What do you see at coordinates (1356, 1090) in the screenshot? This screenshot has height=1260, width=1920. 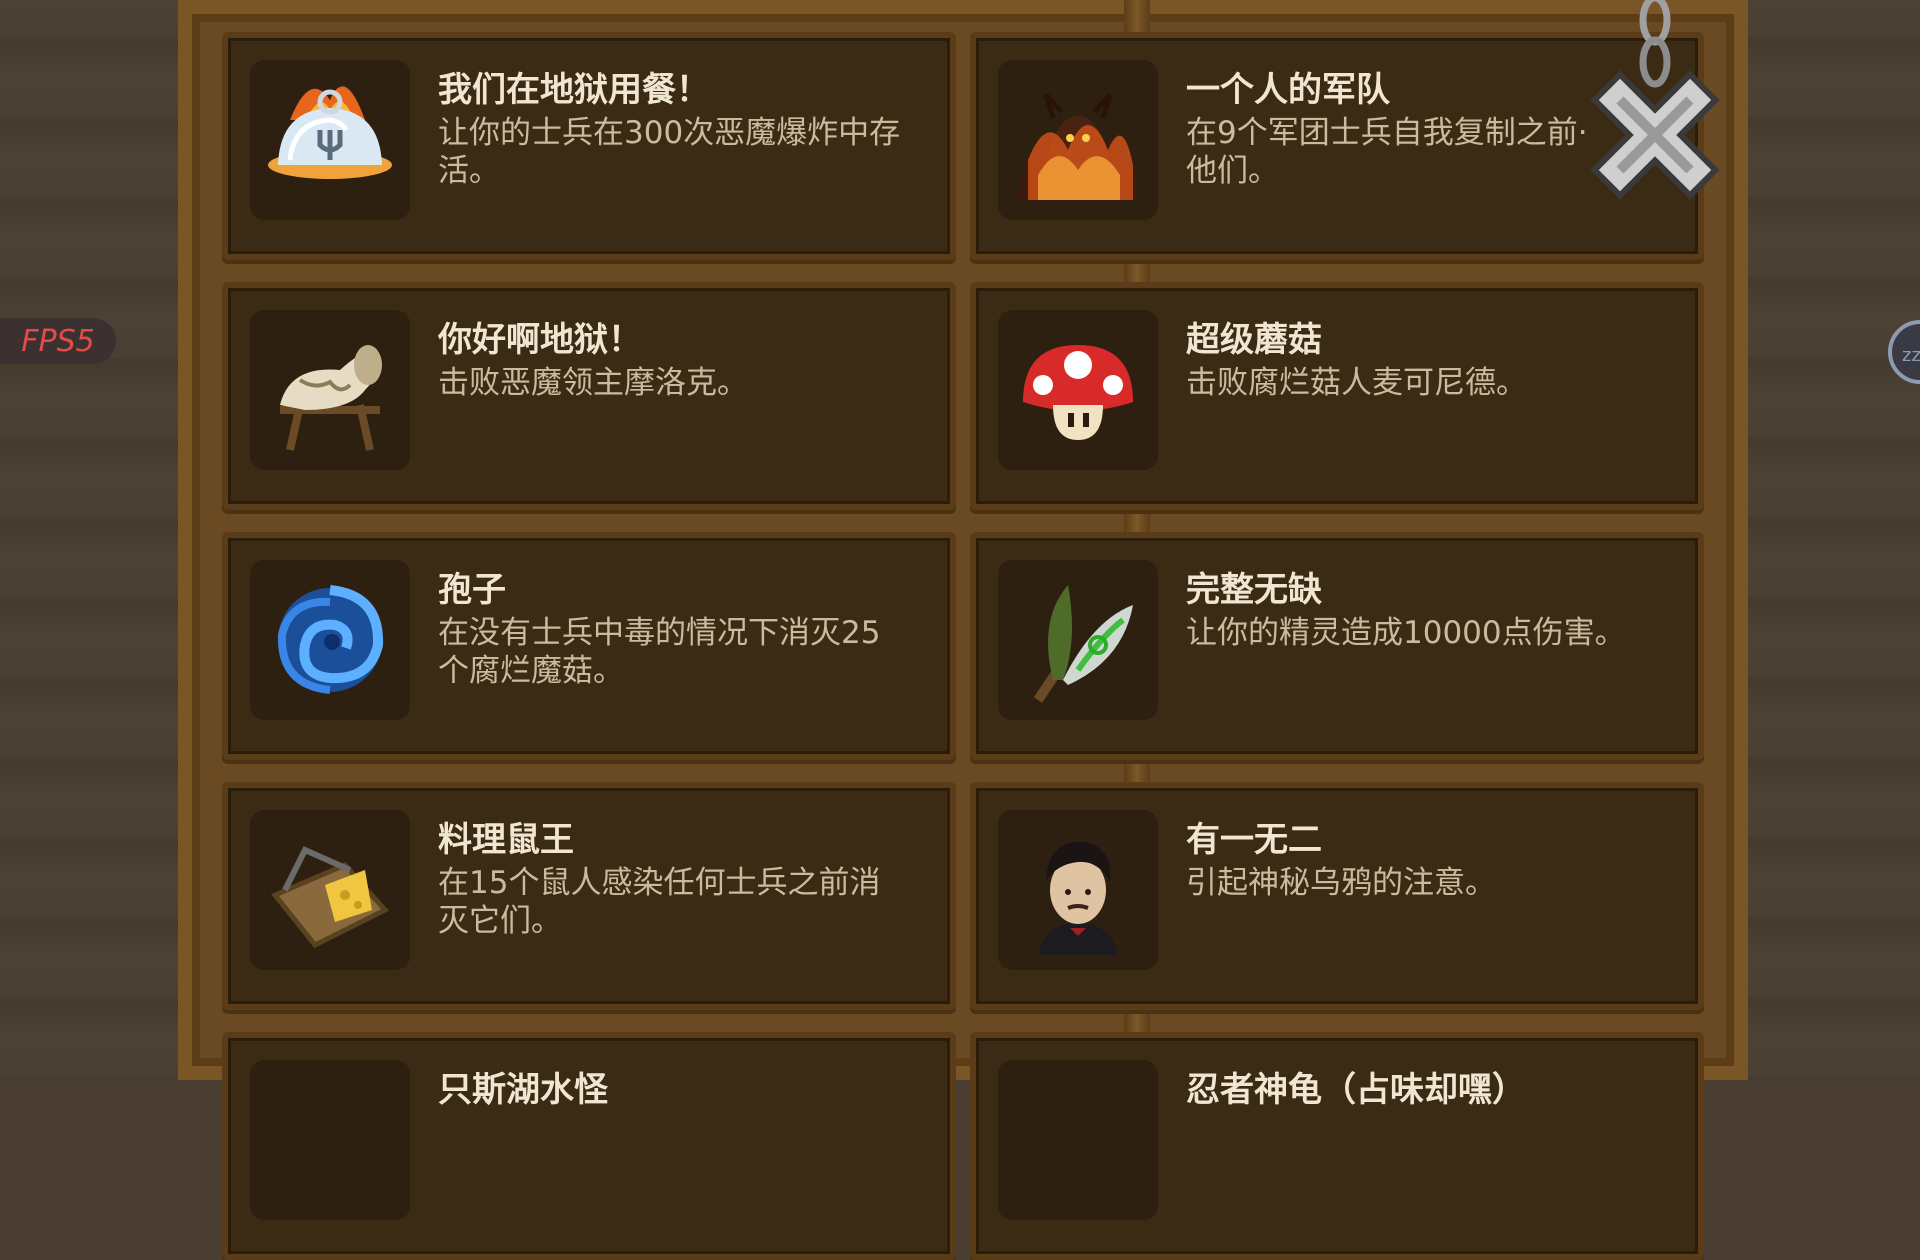 I see `achievement-title: 忍者神龟（占味却嘿）` at bounding box center [1356, 1090].